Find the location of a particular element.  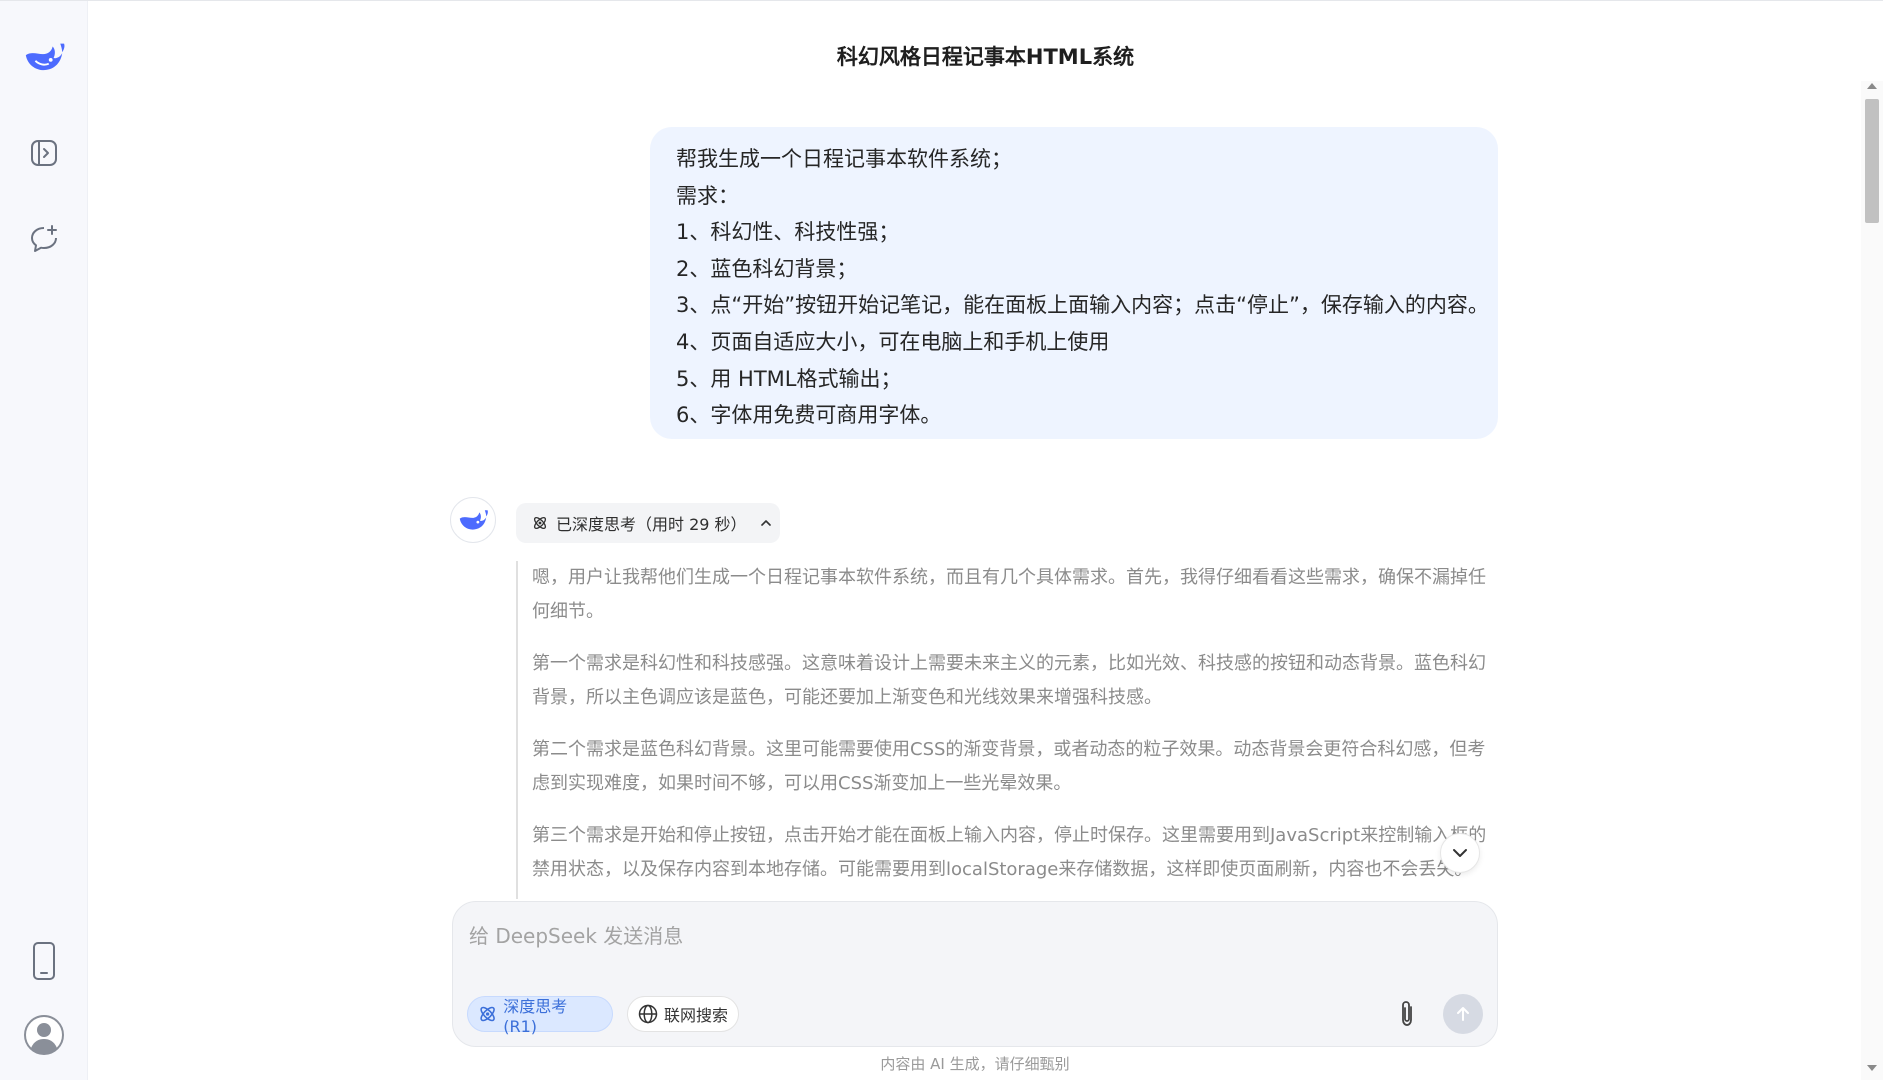

user-avatar-icon is located at coordinates (44, 1035).